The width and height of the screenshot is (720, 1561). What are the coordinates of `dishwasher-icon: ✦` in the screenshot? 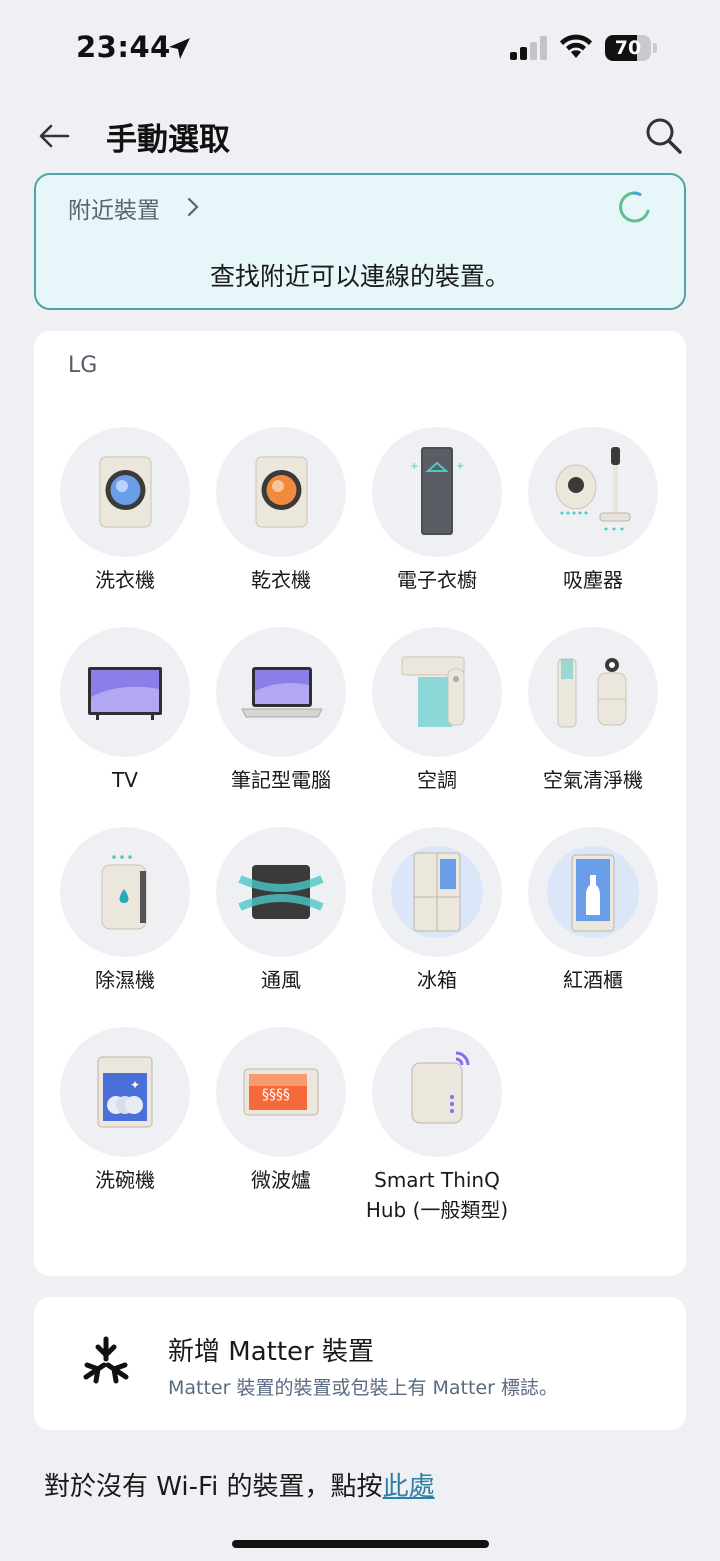 It's located at (125, 1092).